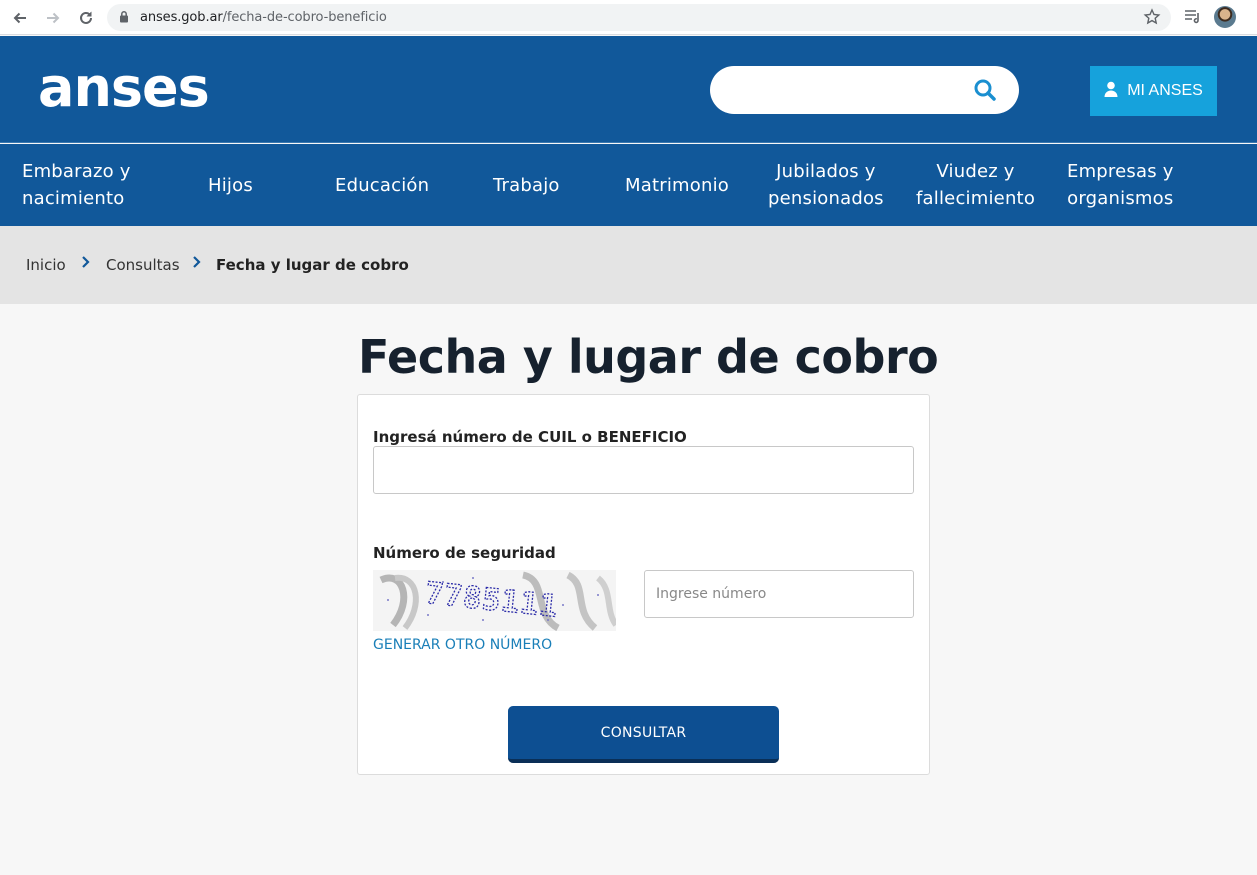  Describe the element at coordinates (73, 198) in the screenshot. I see `menu-item-label: nacimiento` at that location.